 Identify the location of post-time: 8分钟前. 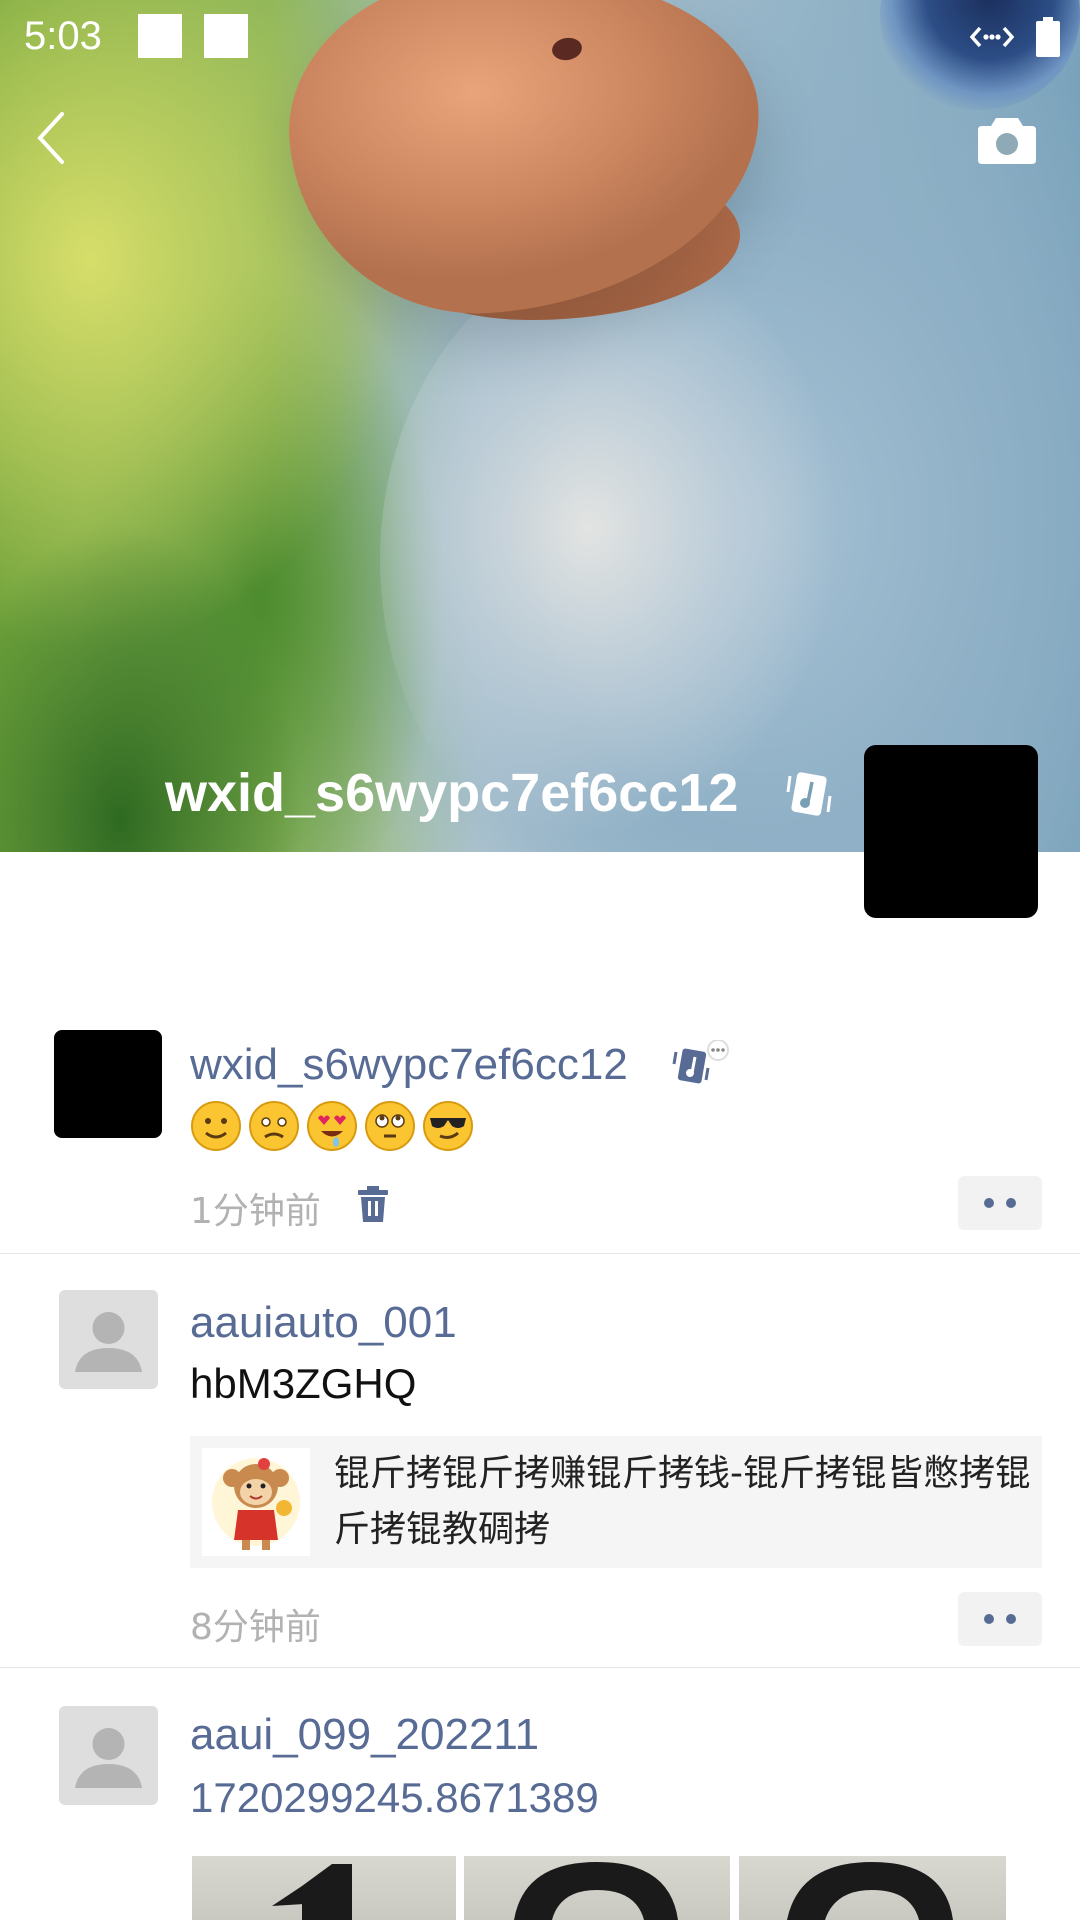
(255, 1627).